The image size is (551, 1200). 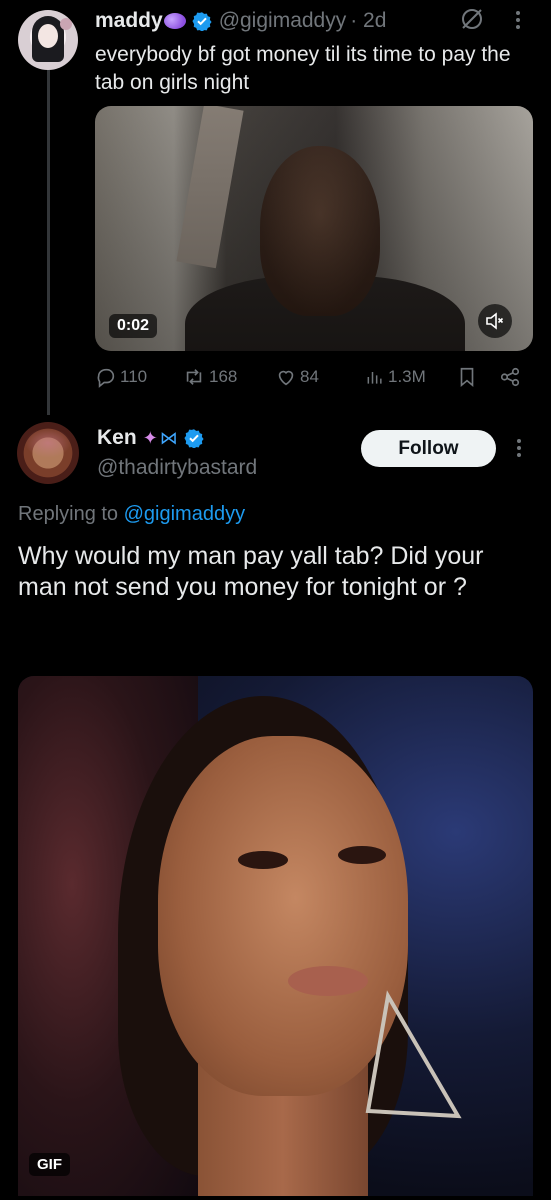 I want to click on avatar-maddy, so click(x=48, y=40).